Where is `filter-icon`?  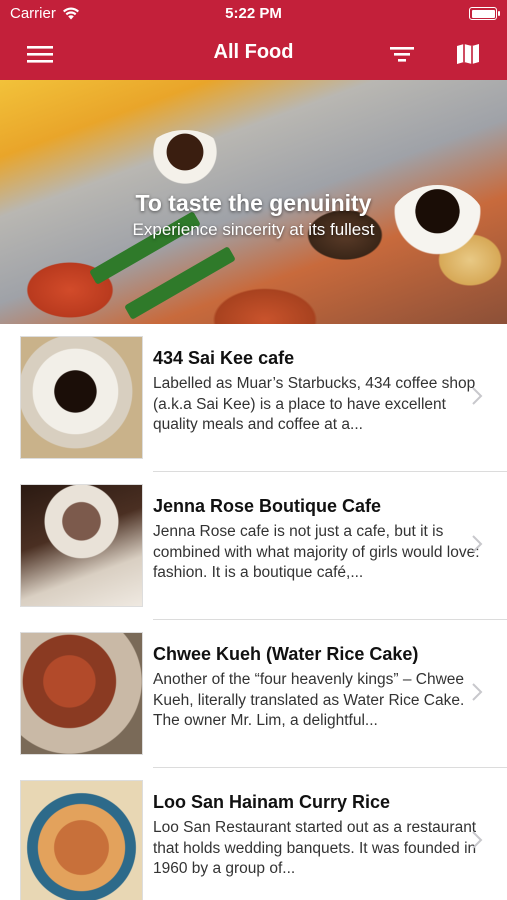 filter-icon is located at coordinates (402, 54).